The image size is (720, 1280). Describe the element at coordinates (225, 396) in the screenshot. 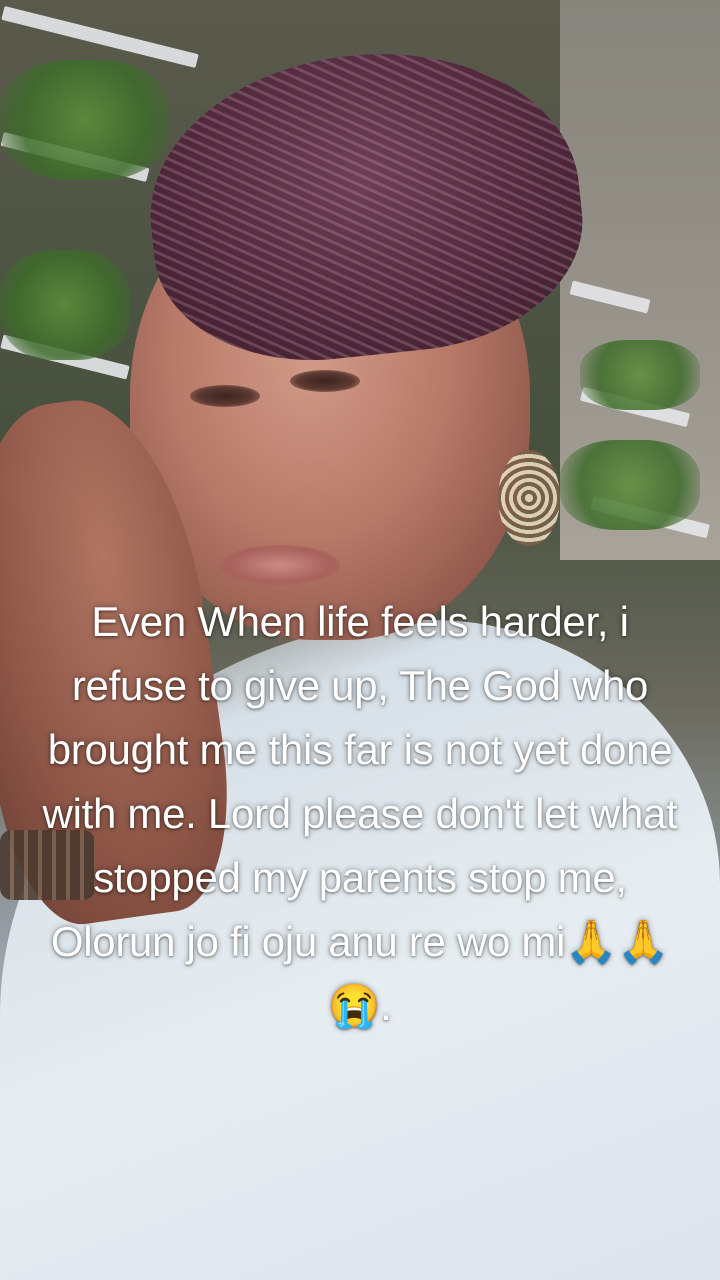

I see `left-eye` at that location.